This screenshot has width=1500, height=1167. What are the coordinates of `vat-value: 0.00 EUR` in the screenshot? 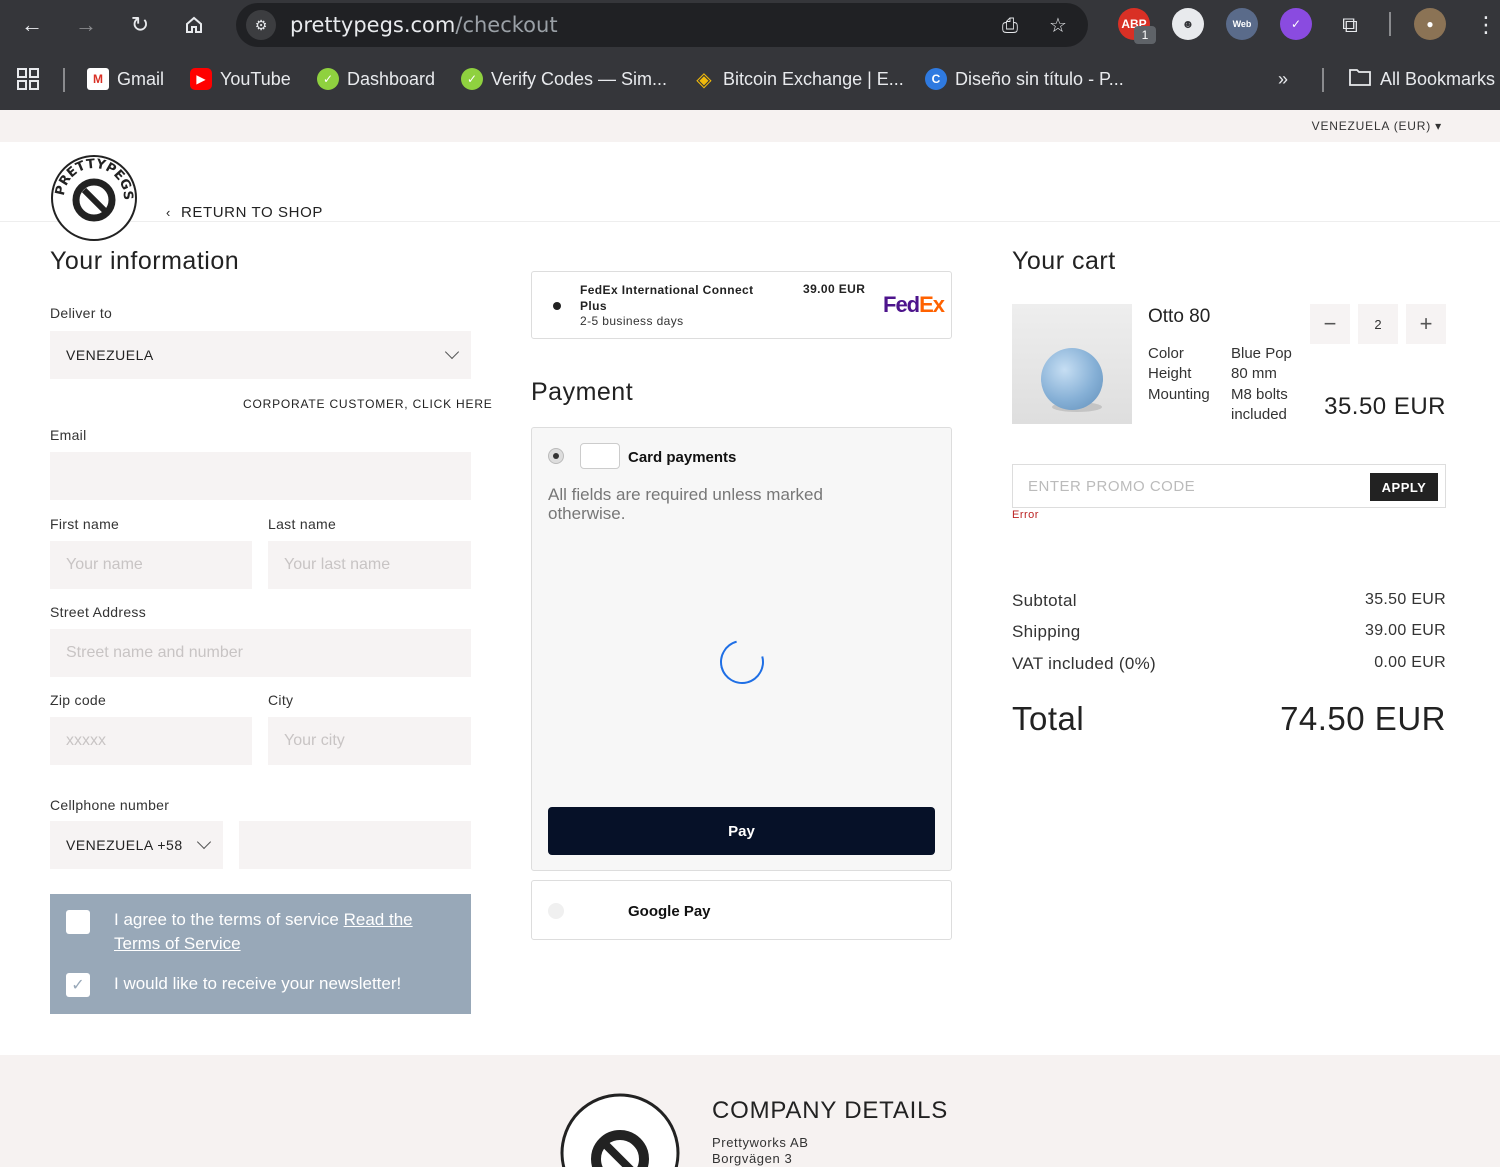 It's located at (1410, 662).